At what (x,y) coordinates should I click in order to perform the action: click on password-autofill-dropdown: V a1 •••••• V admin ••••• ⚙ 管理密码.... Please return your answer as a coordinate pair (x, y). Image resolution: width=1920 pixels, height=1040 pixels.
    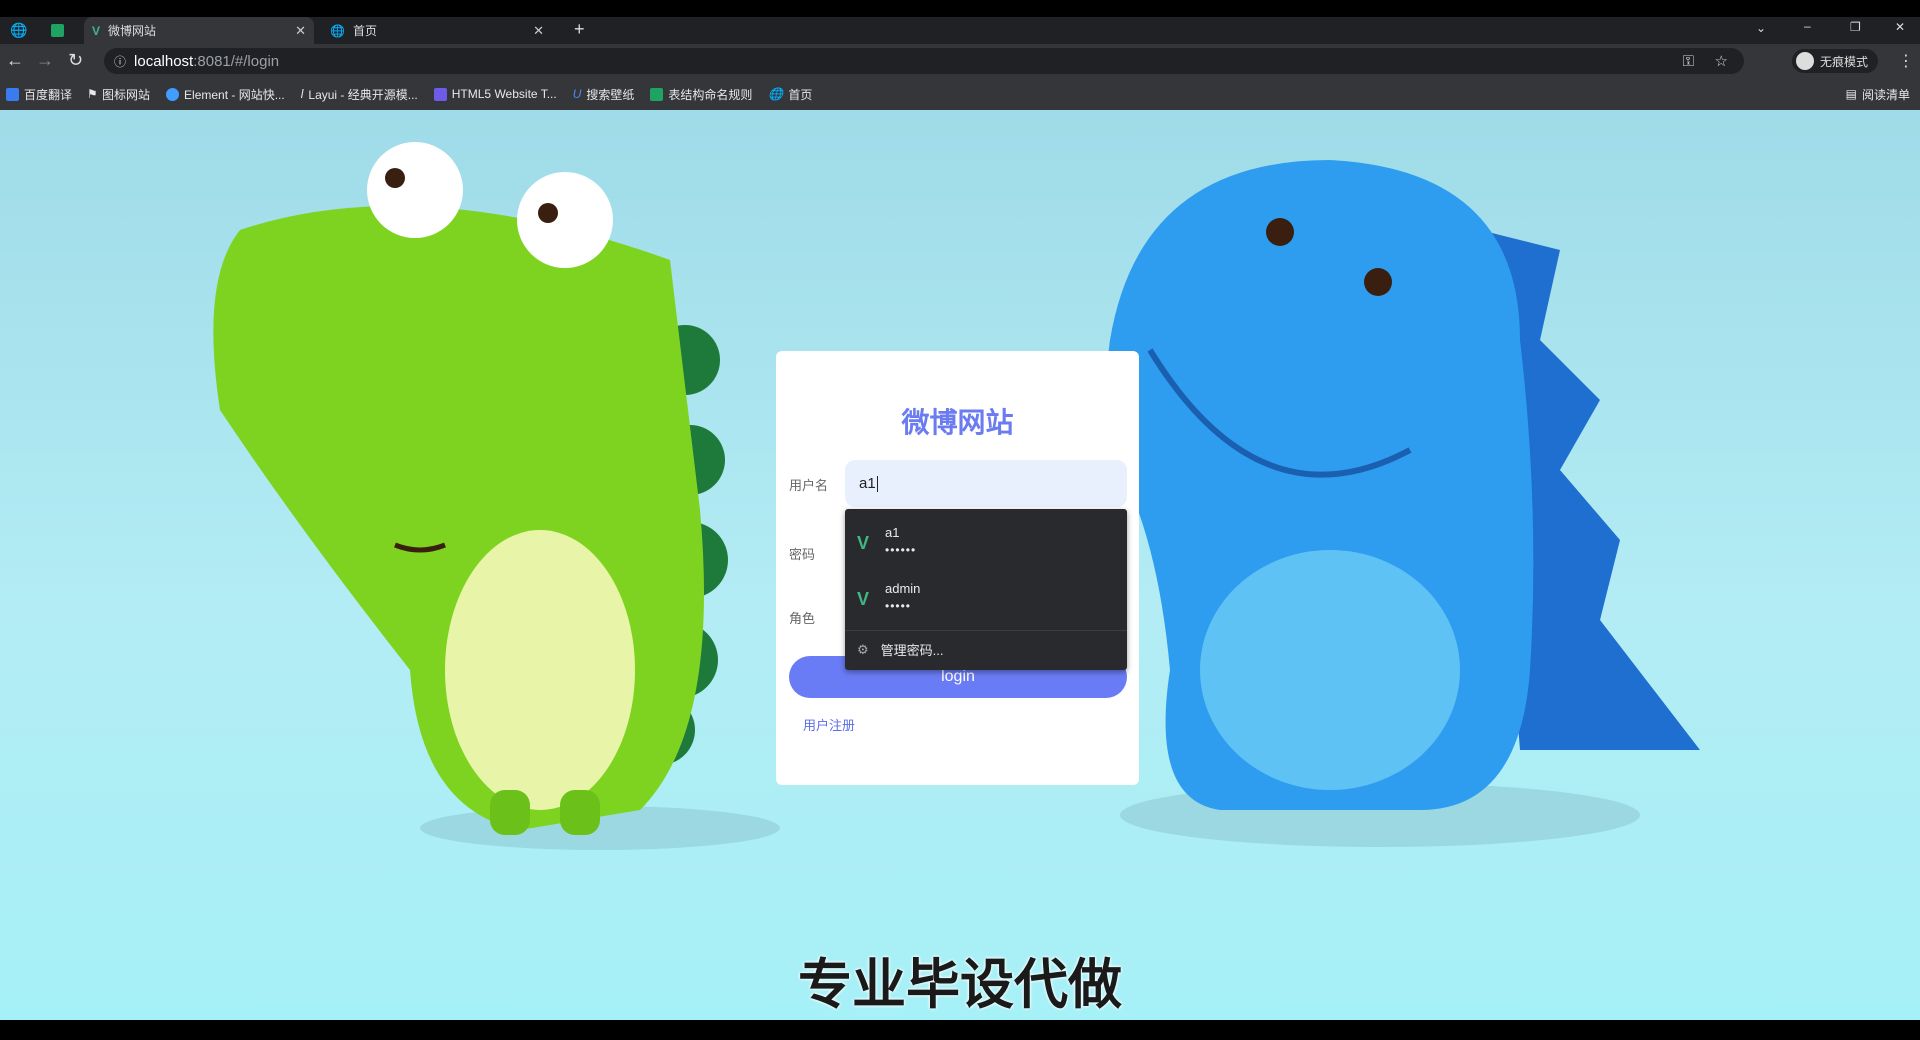
    Looking at the image, I should click on (986, 589).